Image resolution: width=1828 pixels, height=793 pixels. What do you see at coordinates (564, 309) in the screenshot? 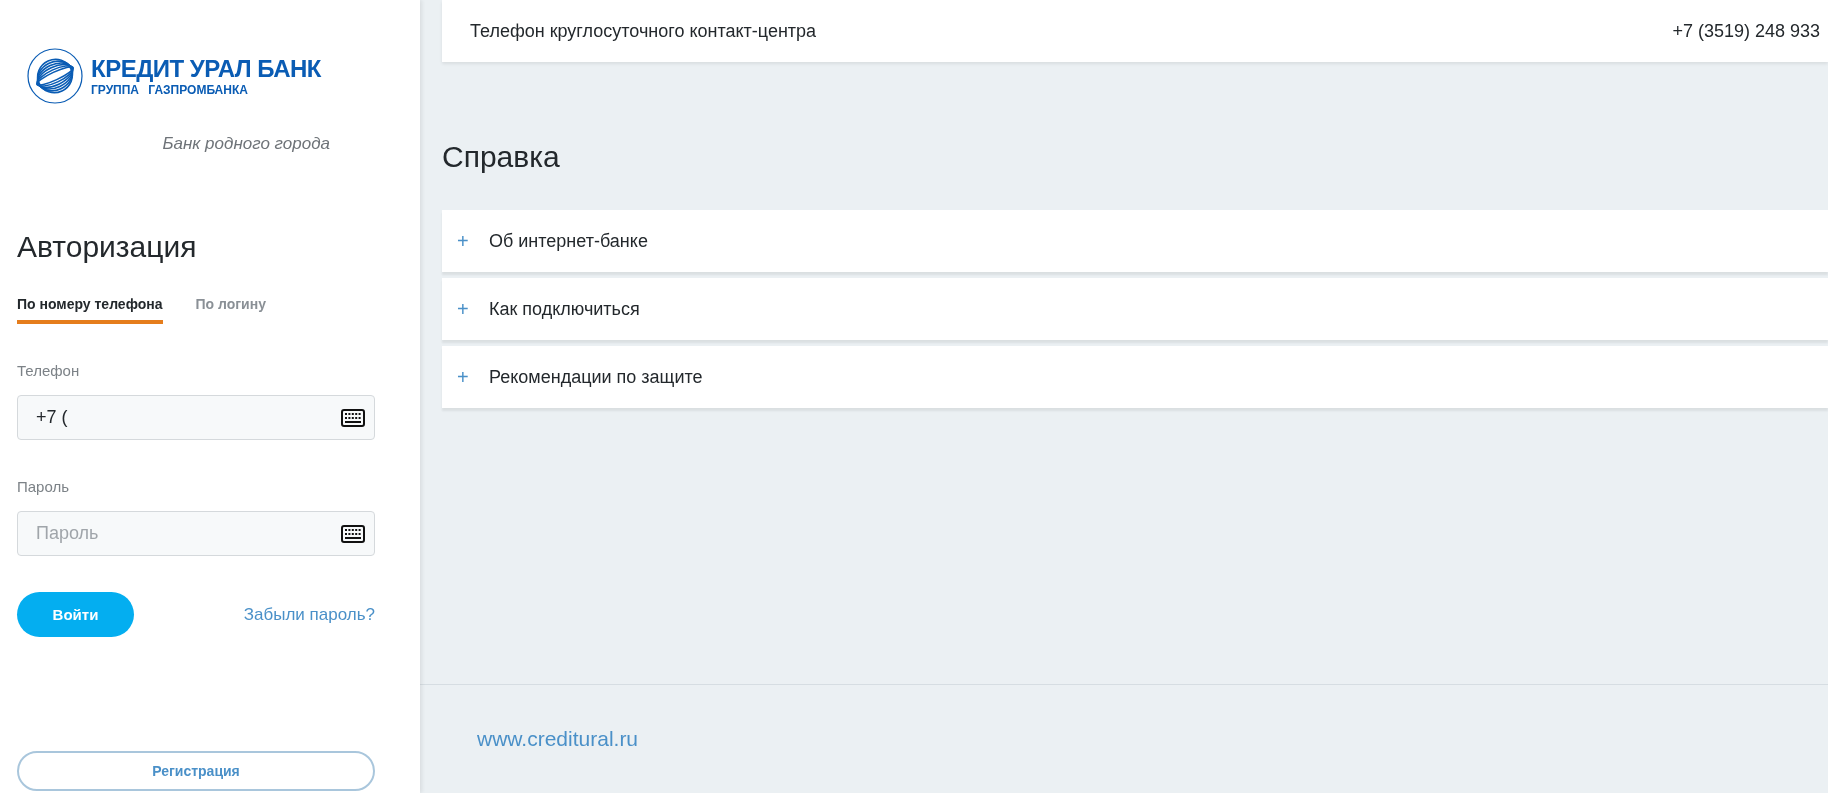
I see `accordion-label: Как подключиться` at bounding box center [564, 309].